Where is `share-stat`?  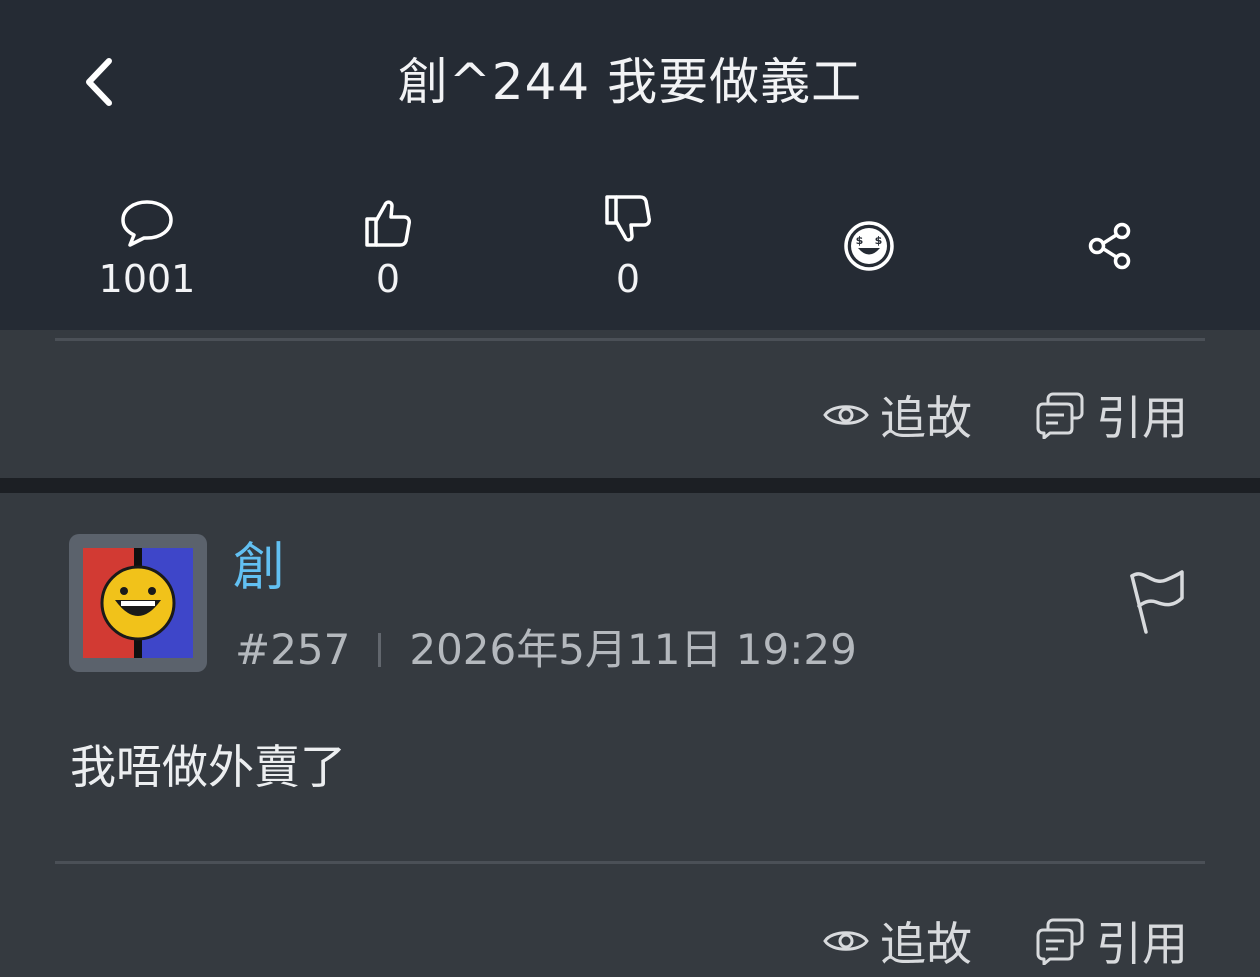 share-stat is located at coordinates (1110, 246).